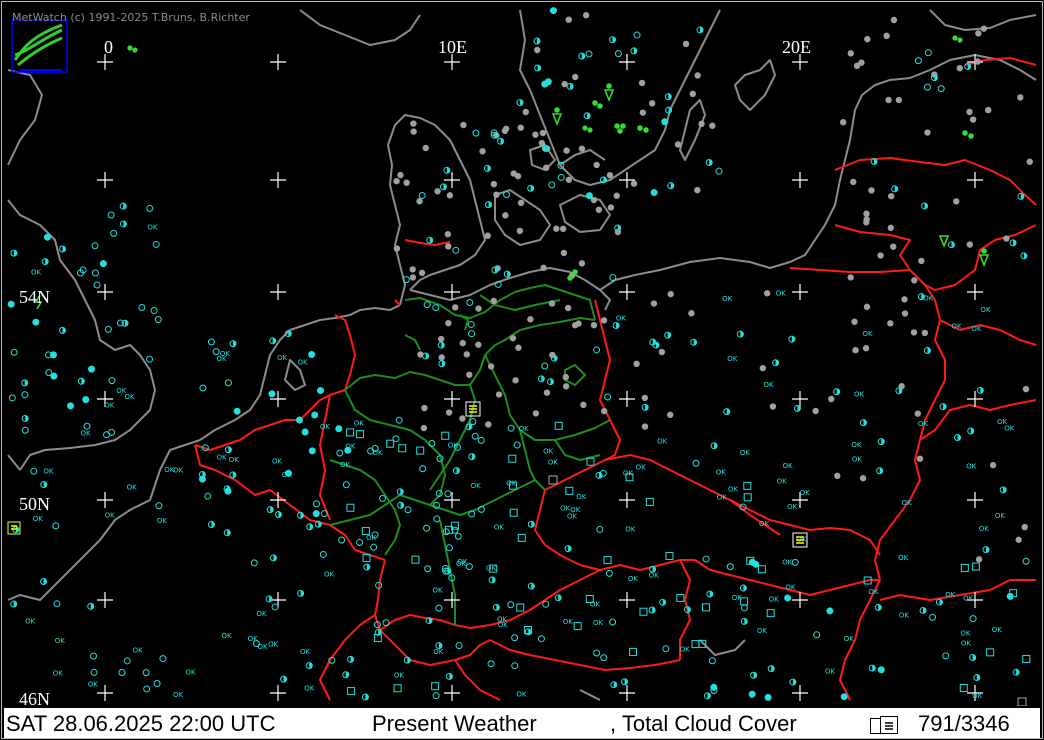  What do you see at coordinates (34, 504) in the screenshot?
I see `latitude-label-50n: 50N` at bounding box center [34, 504].